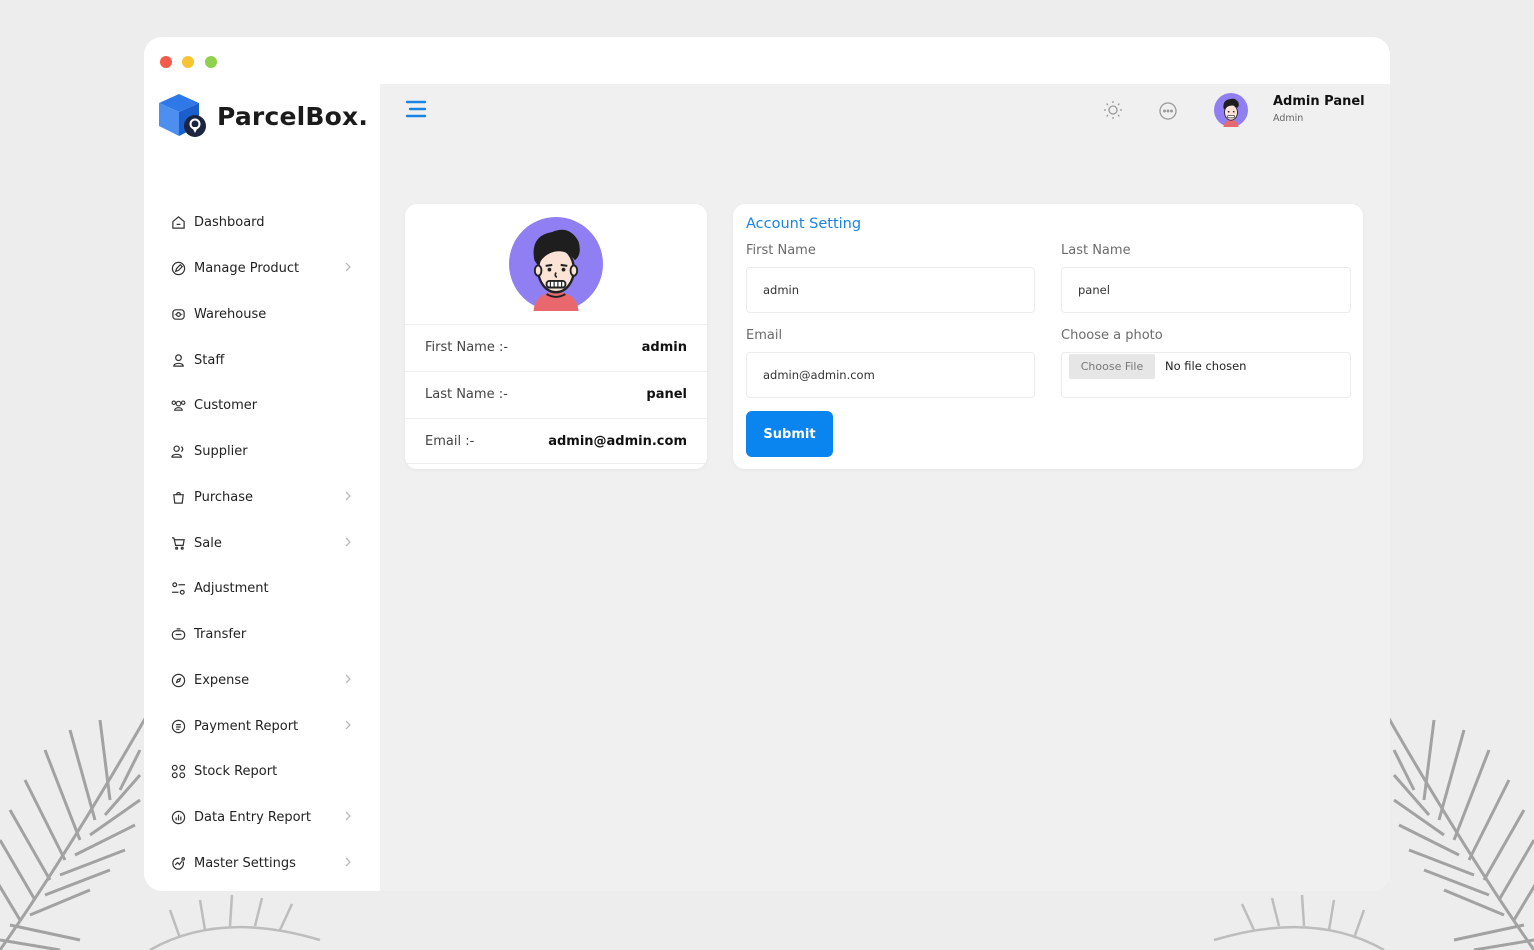 This screenshot has height=950, width=1534. I want to click on sidebar-item-label: Adjustment, so click(231, 588).